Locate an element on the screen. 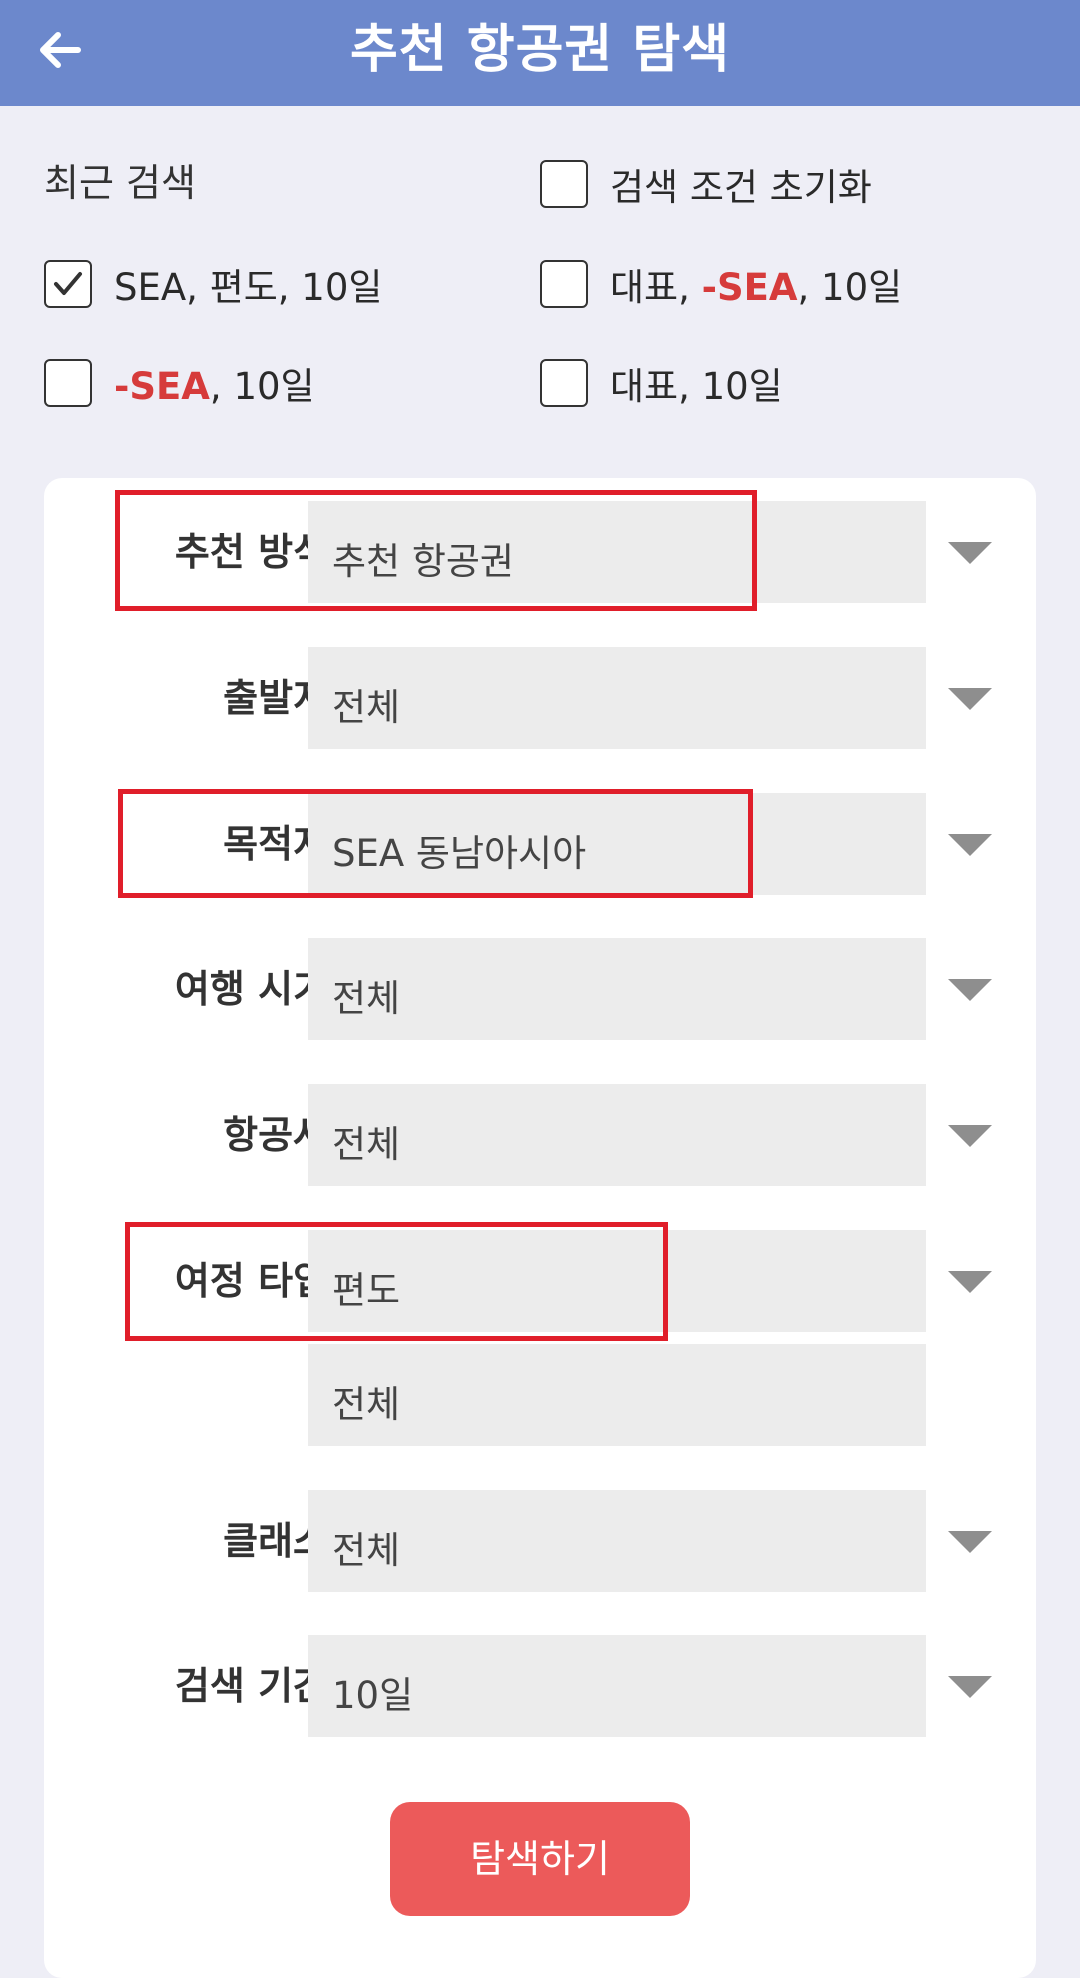 The height and width of the screenshot is (1978, 1080). recent-search-item-label: -SEA, 10일 is located at coordinates (214, 386).